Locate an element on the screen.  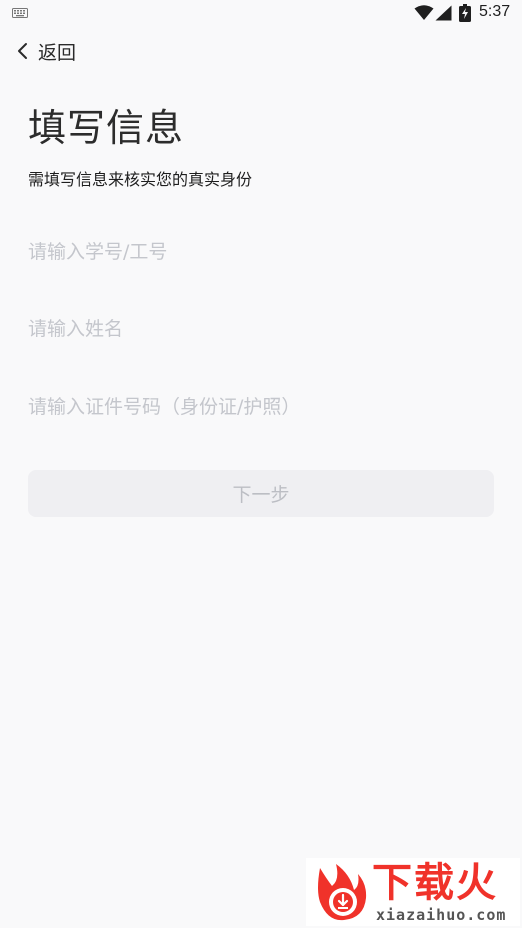
page-title: 填写信息 is located at coordinates (106, 128).